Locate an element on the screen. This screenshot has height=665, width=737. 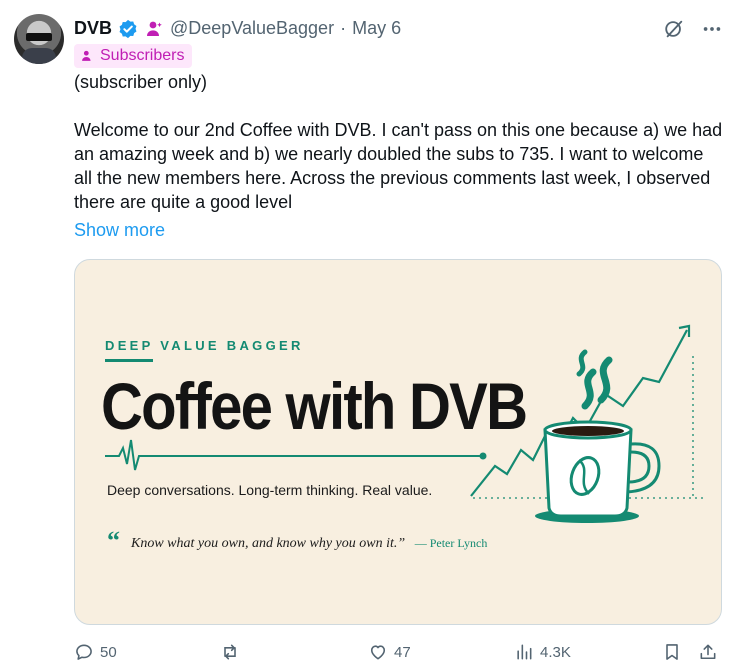
author-handle: @DeepValueBagger is located at coordinates (252, 28).